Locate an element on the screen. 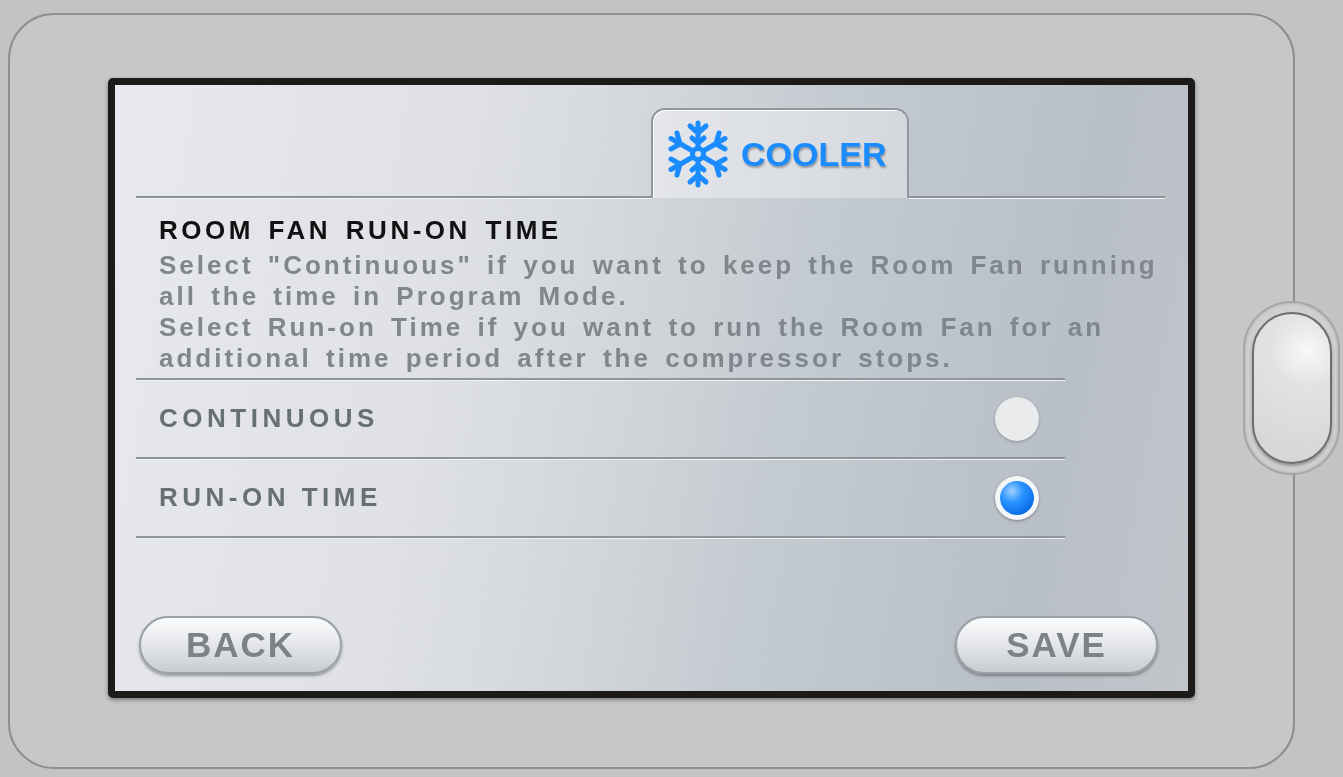 This screenshot has height=777, width=1343. description-text: Select "Continuous" if you want to keep the Room Fan running all the time in Program Mode. is located at coordinates (659, 281).